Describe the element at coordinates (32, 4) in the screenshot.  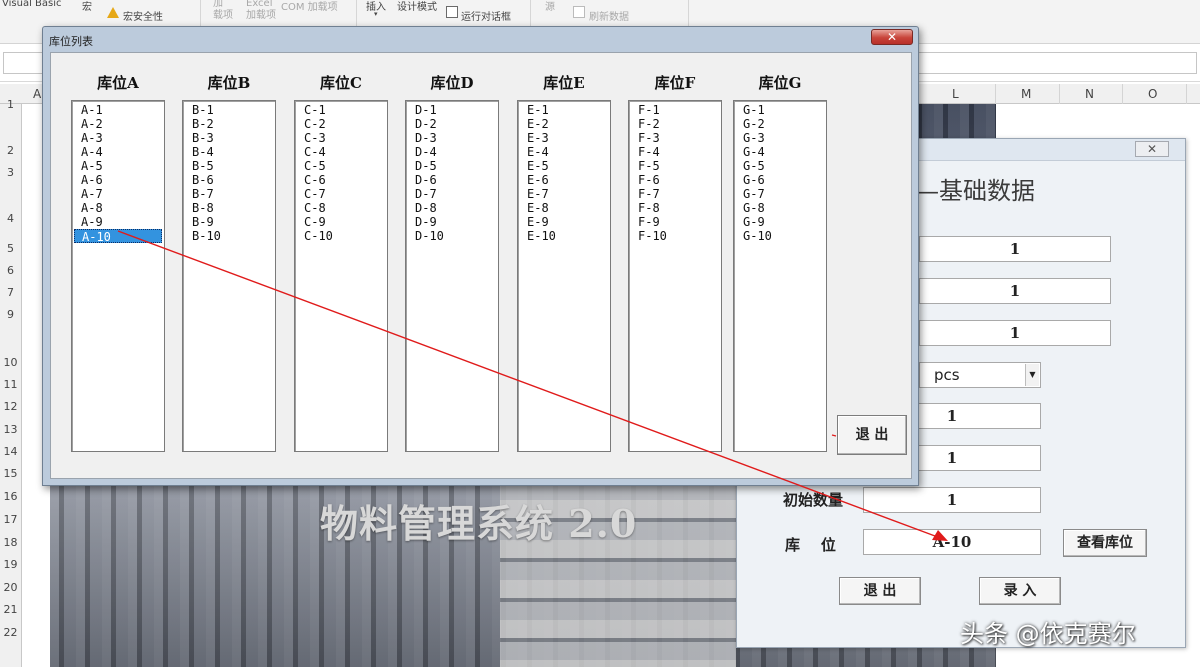
I see `visual-basic-button: Visual Basic` at that location.